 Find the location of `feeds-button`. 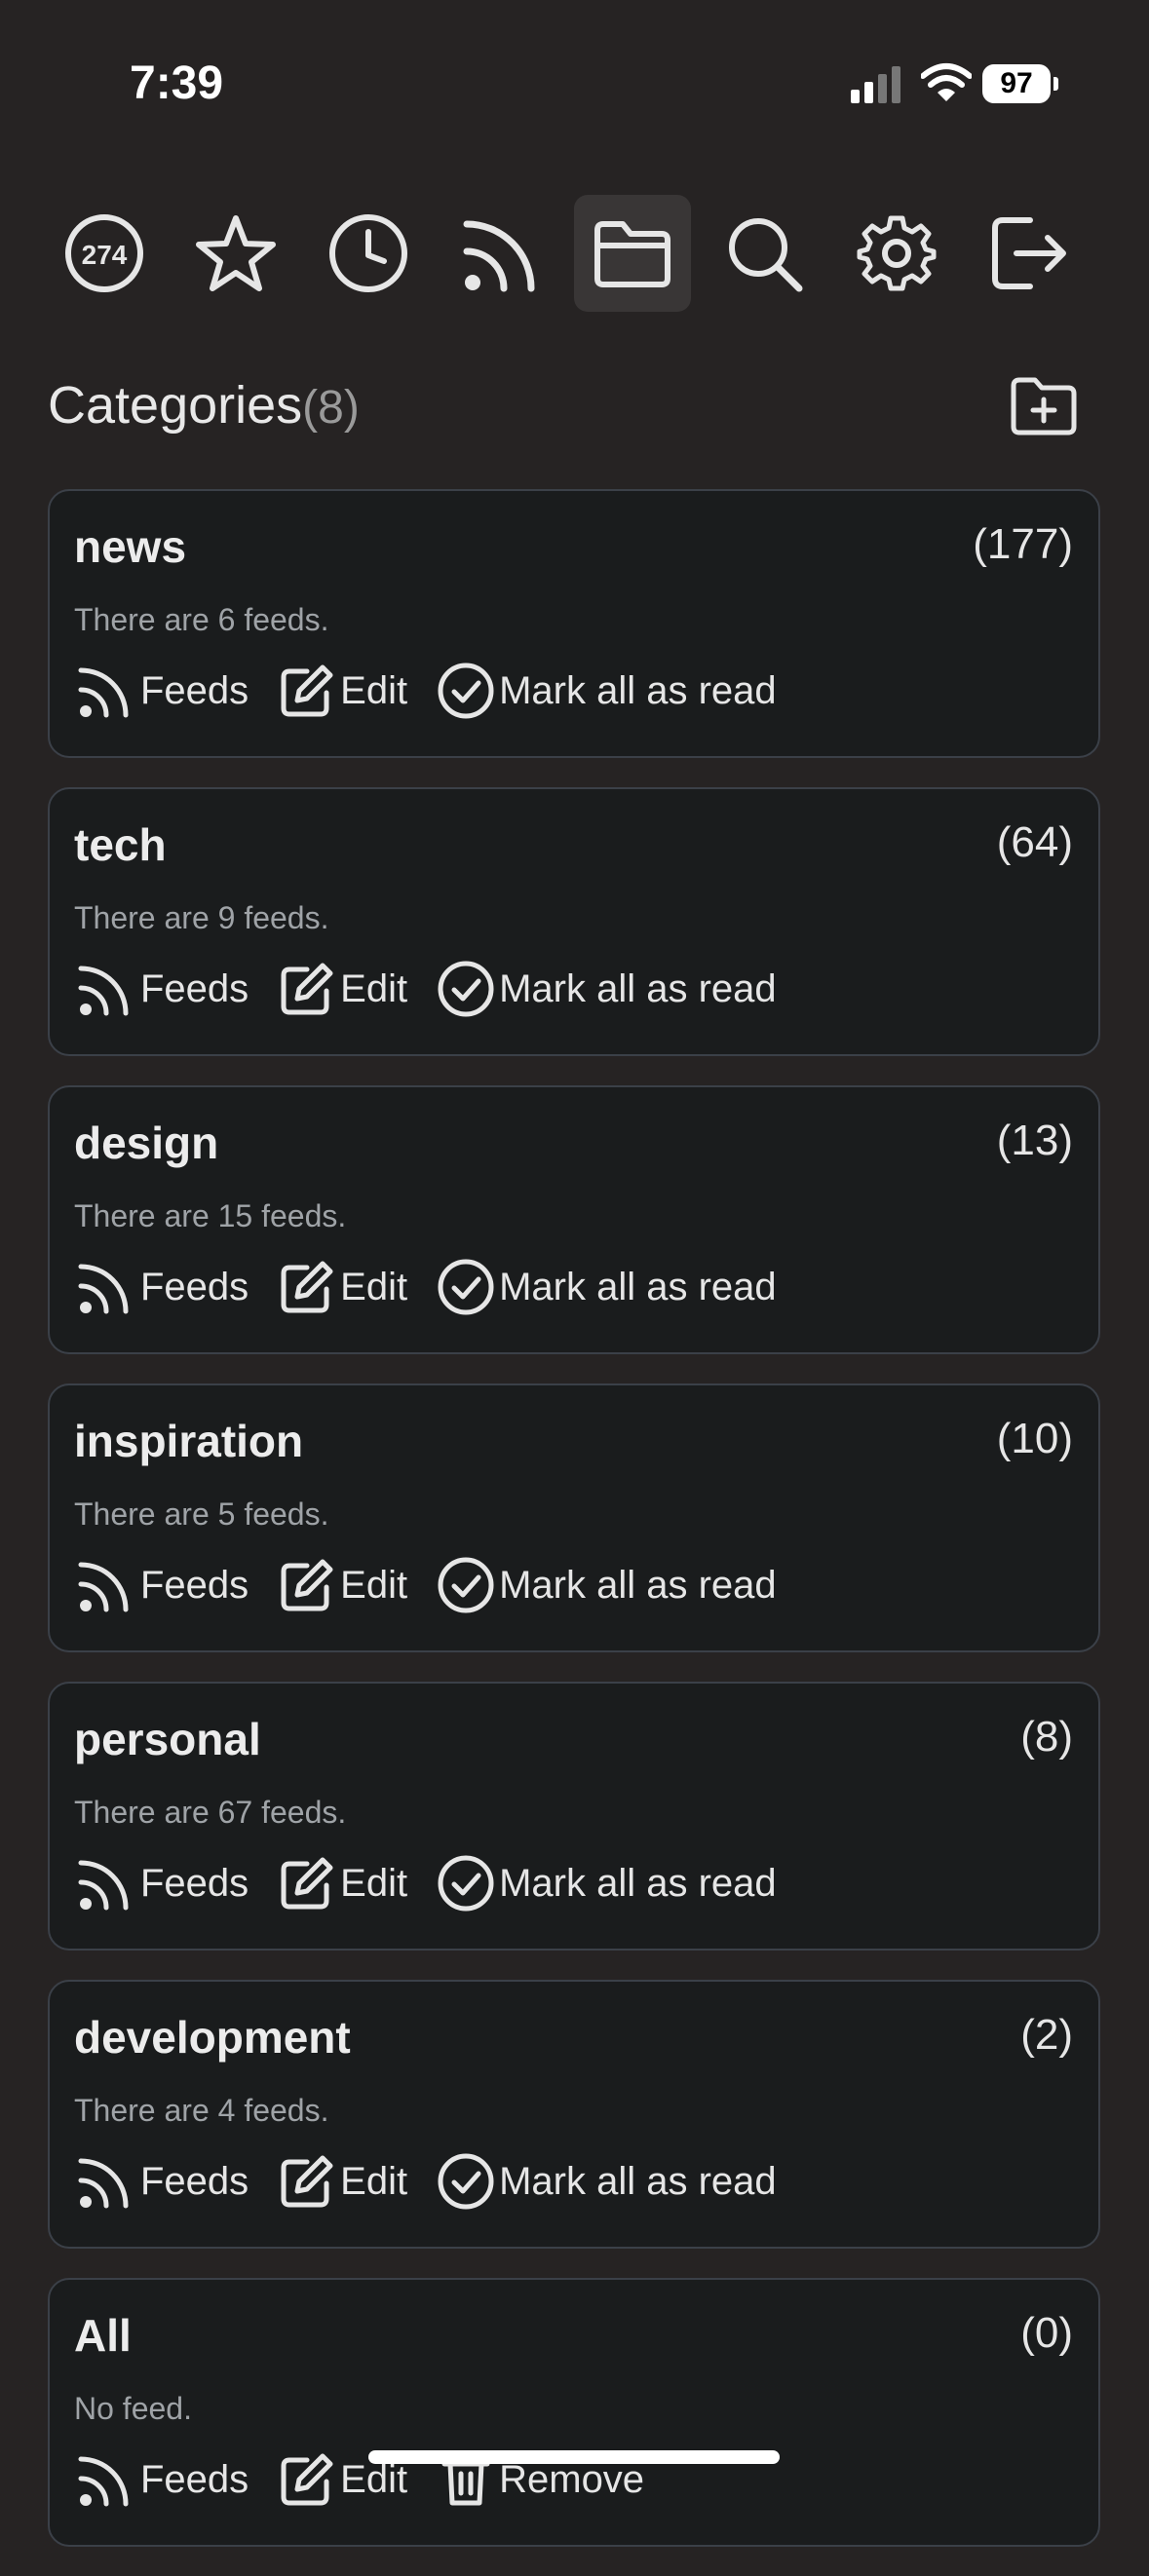

feeds-button is located at coordinates (499, 253).